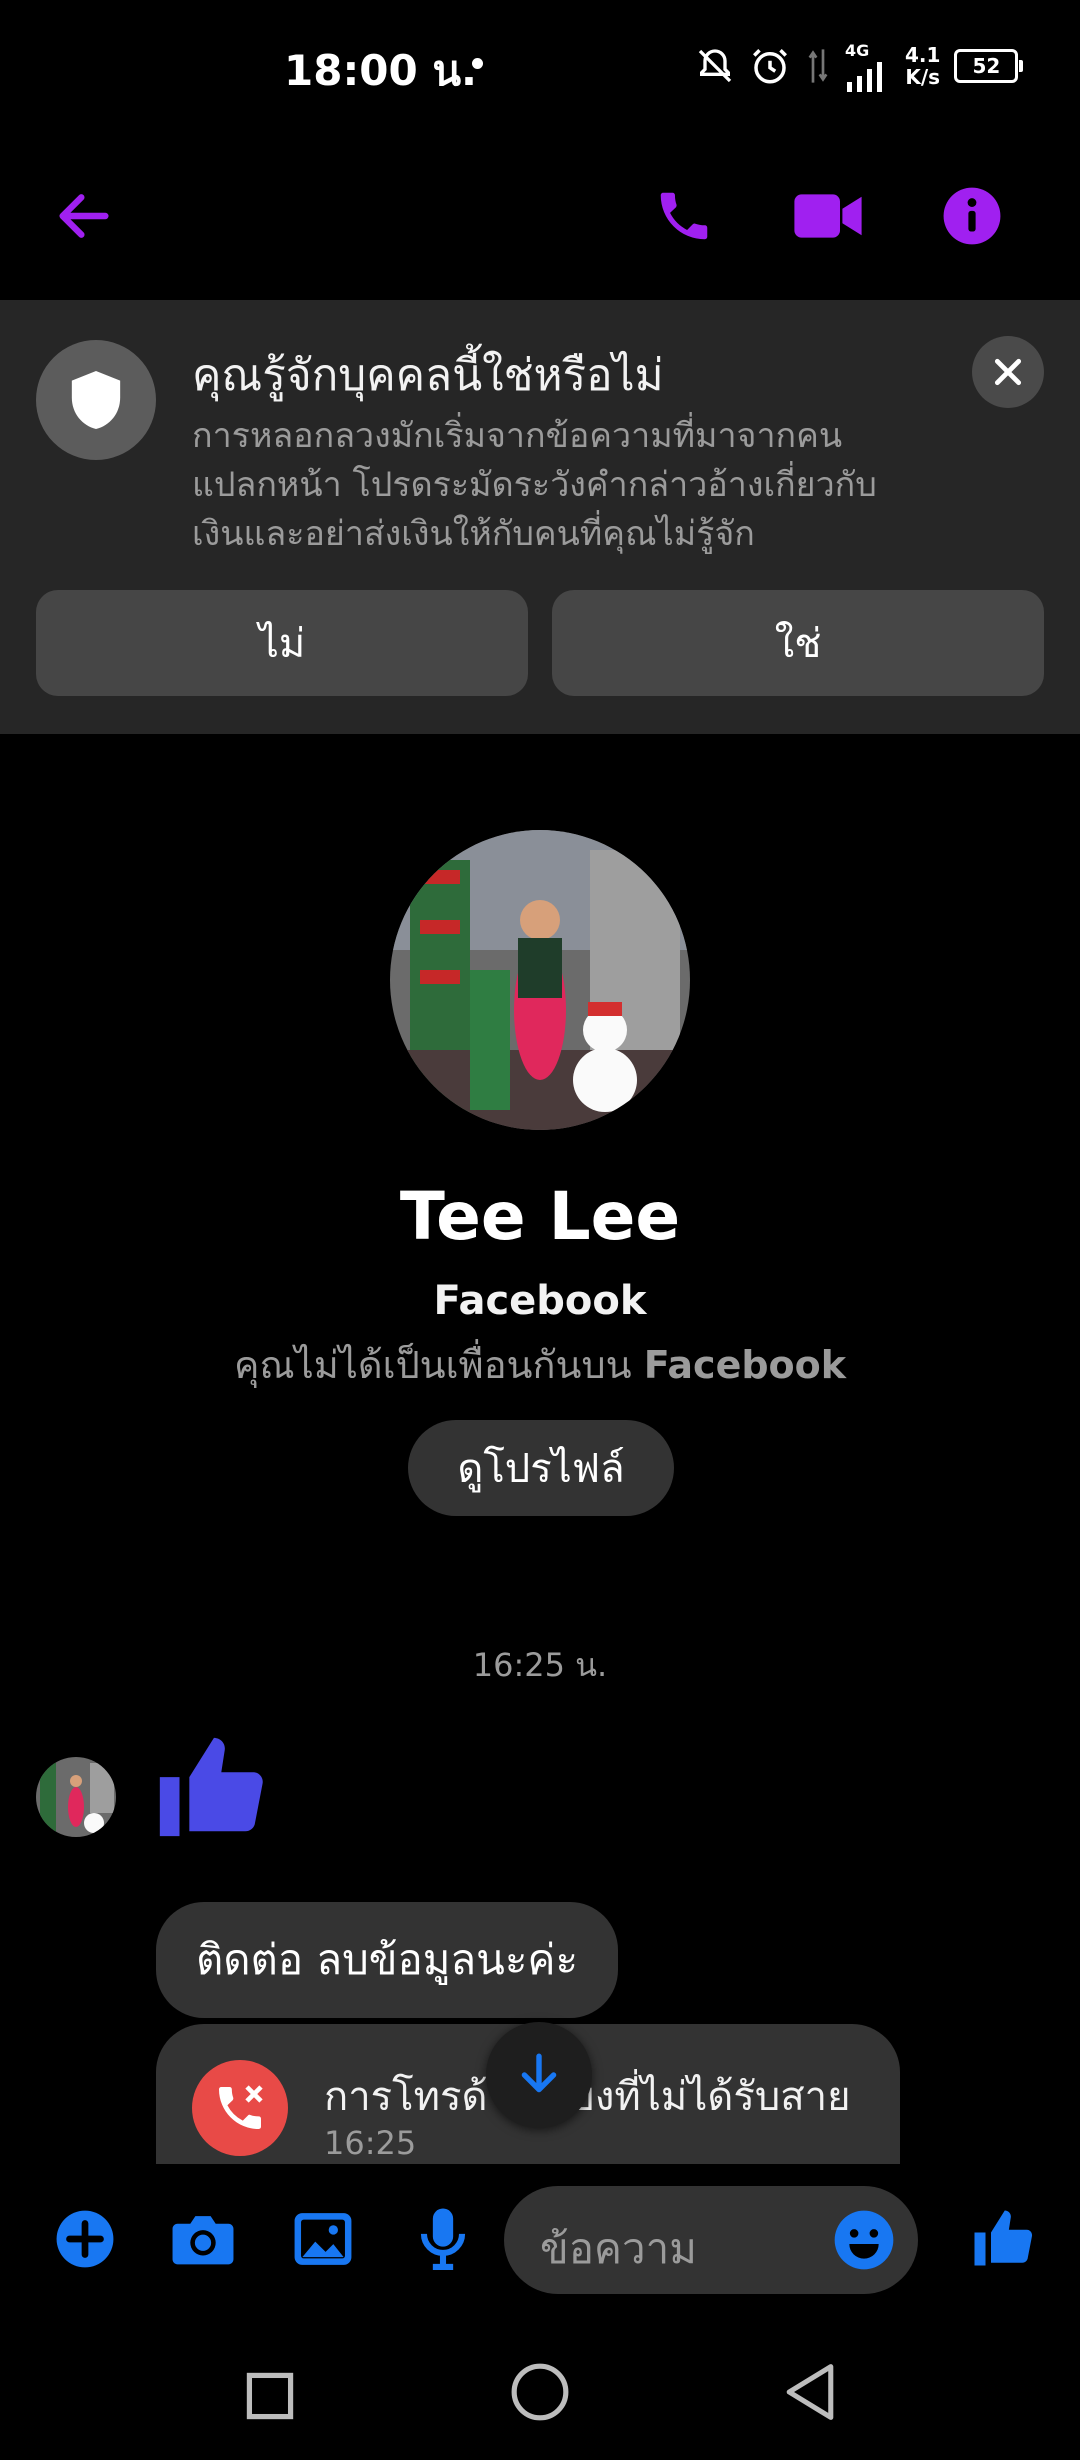 This screenshot has width=1080, height=2460. I want to click on battery-level: 52, so click(986, 66).